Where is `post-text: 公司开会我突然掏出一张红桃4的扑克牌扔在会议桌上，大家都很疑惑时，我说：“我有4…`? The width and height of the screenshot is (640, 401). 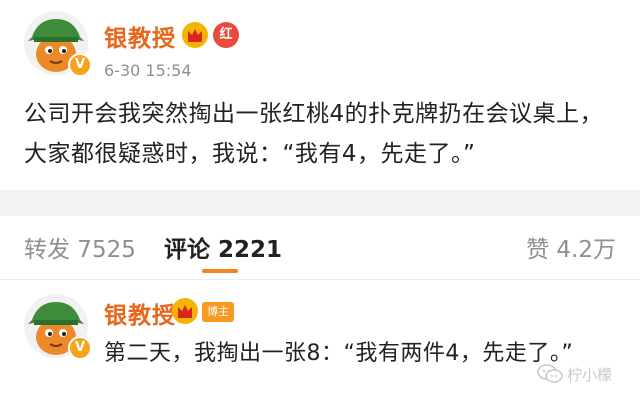 post-text: 公司开会我突然掏出一张红桃4的扑克牌扔在会议桌上，大家都很疑惑时，我说：“我有4… is located at coordinates (314, 134).